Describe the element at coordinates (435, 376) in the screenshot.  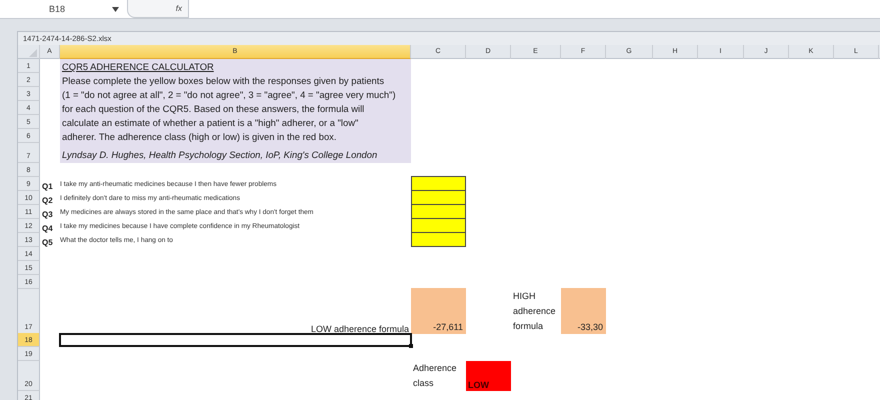
I see `class-label: Adherence class` at that location.